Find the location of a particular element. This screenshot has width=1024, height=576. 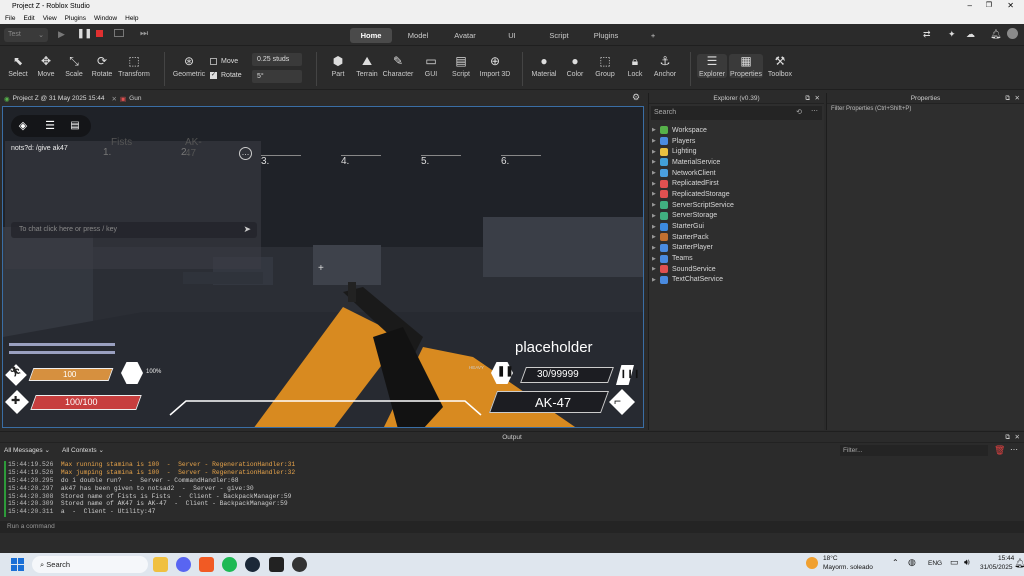

maximize-button: ❐ is located at coordinates (989, 5).